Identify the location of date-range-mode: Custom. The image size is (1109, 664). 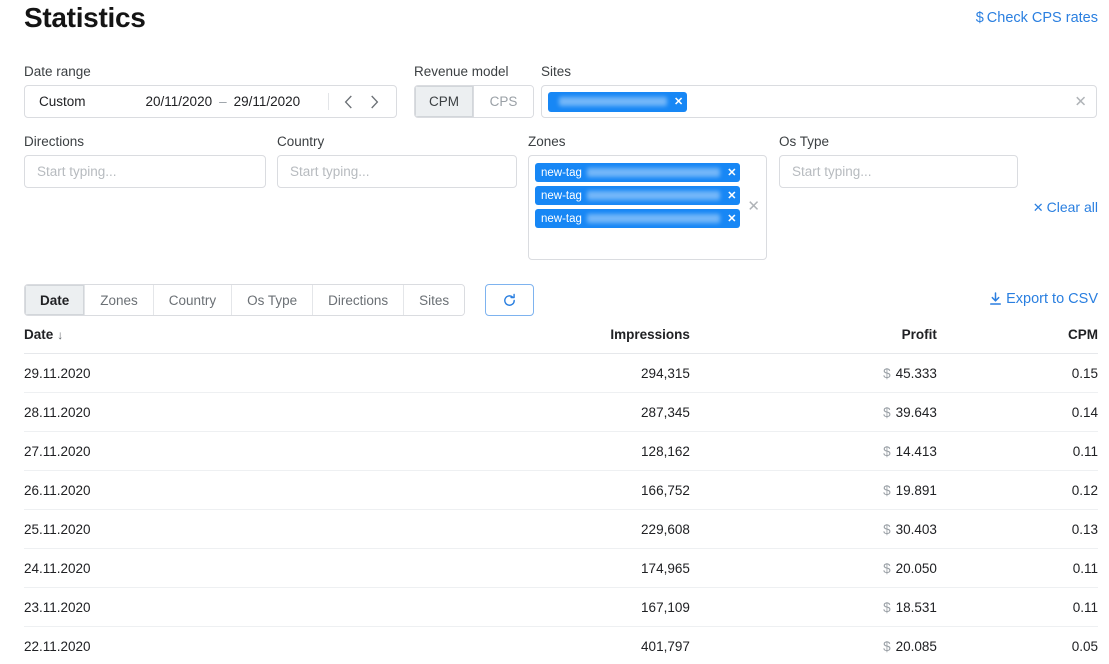
(62, 101).